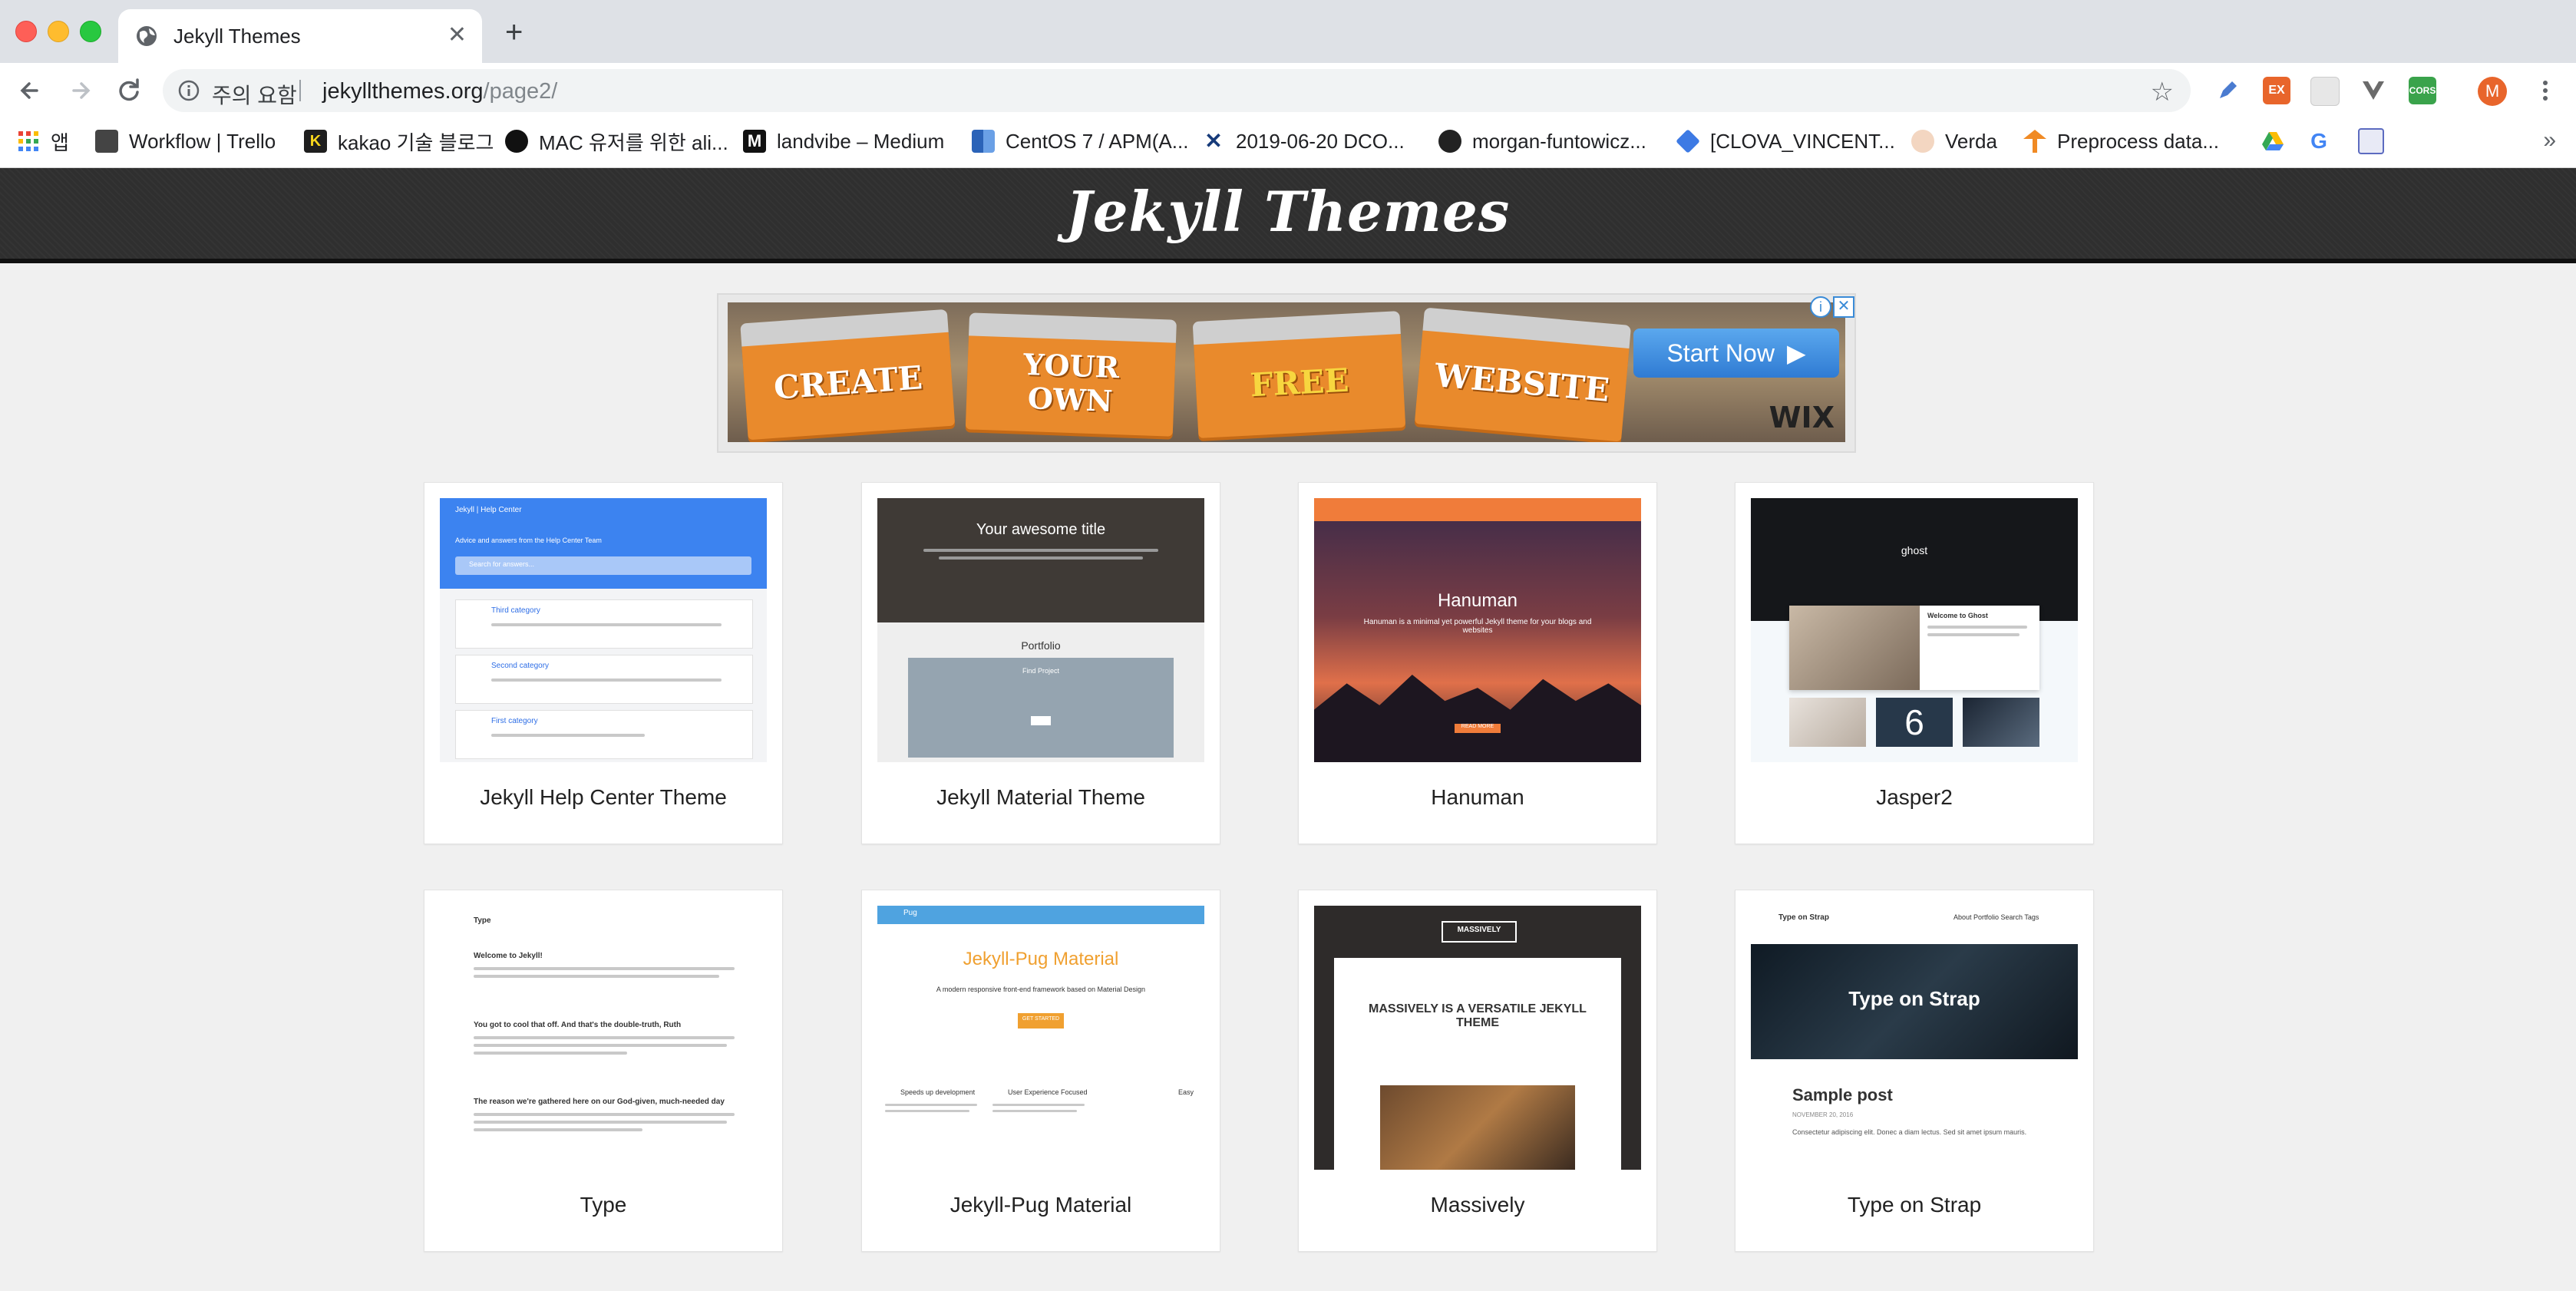 This screenshot has height=1291, width=2576. I want to click on theme-name: Jasper2, so click(1914, 797).